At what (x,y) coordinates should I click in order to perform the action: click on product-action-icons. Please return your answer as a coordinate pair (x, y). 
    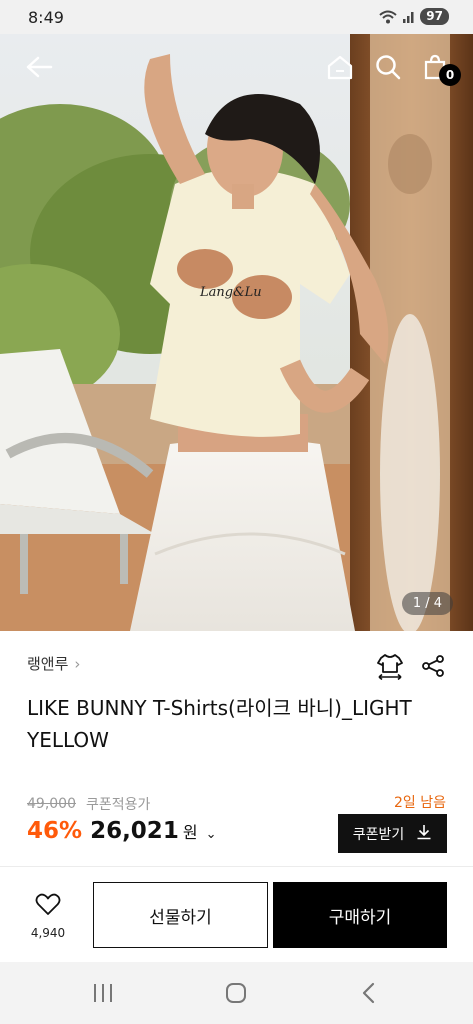
    Looking at the image, I should click on (411, 668).